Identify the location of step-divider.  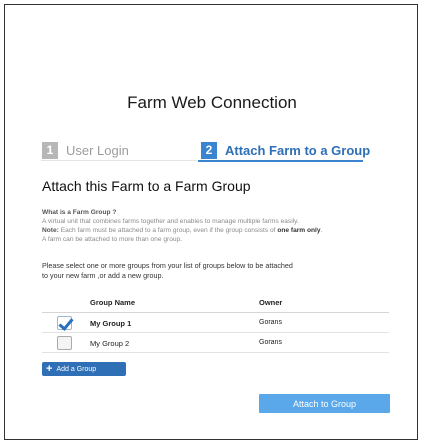
(119, 160).